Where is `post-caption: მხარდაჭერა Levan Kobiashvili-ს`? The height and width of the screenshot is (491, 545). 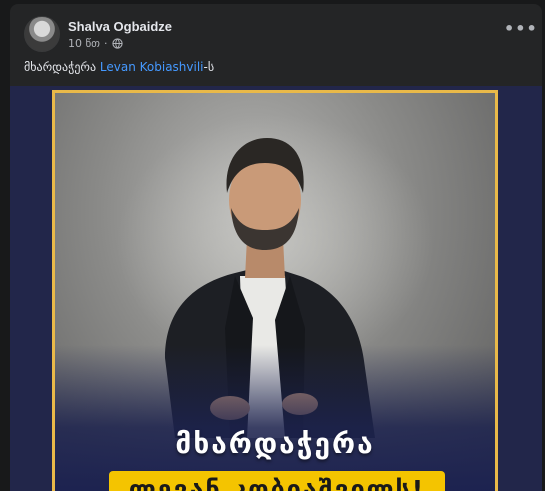
post-caption: მხარდაჭერა Levan Kobiashvili-ს is located at coordinates (119, 67).